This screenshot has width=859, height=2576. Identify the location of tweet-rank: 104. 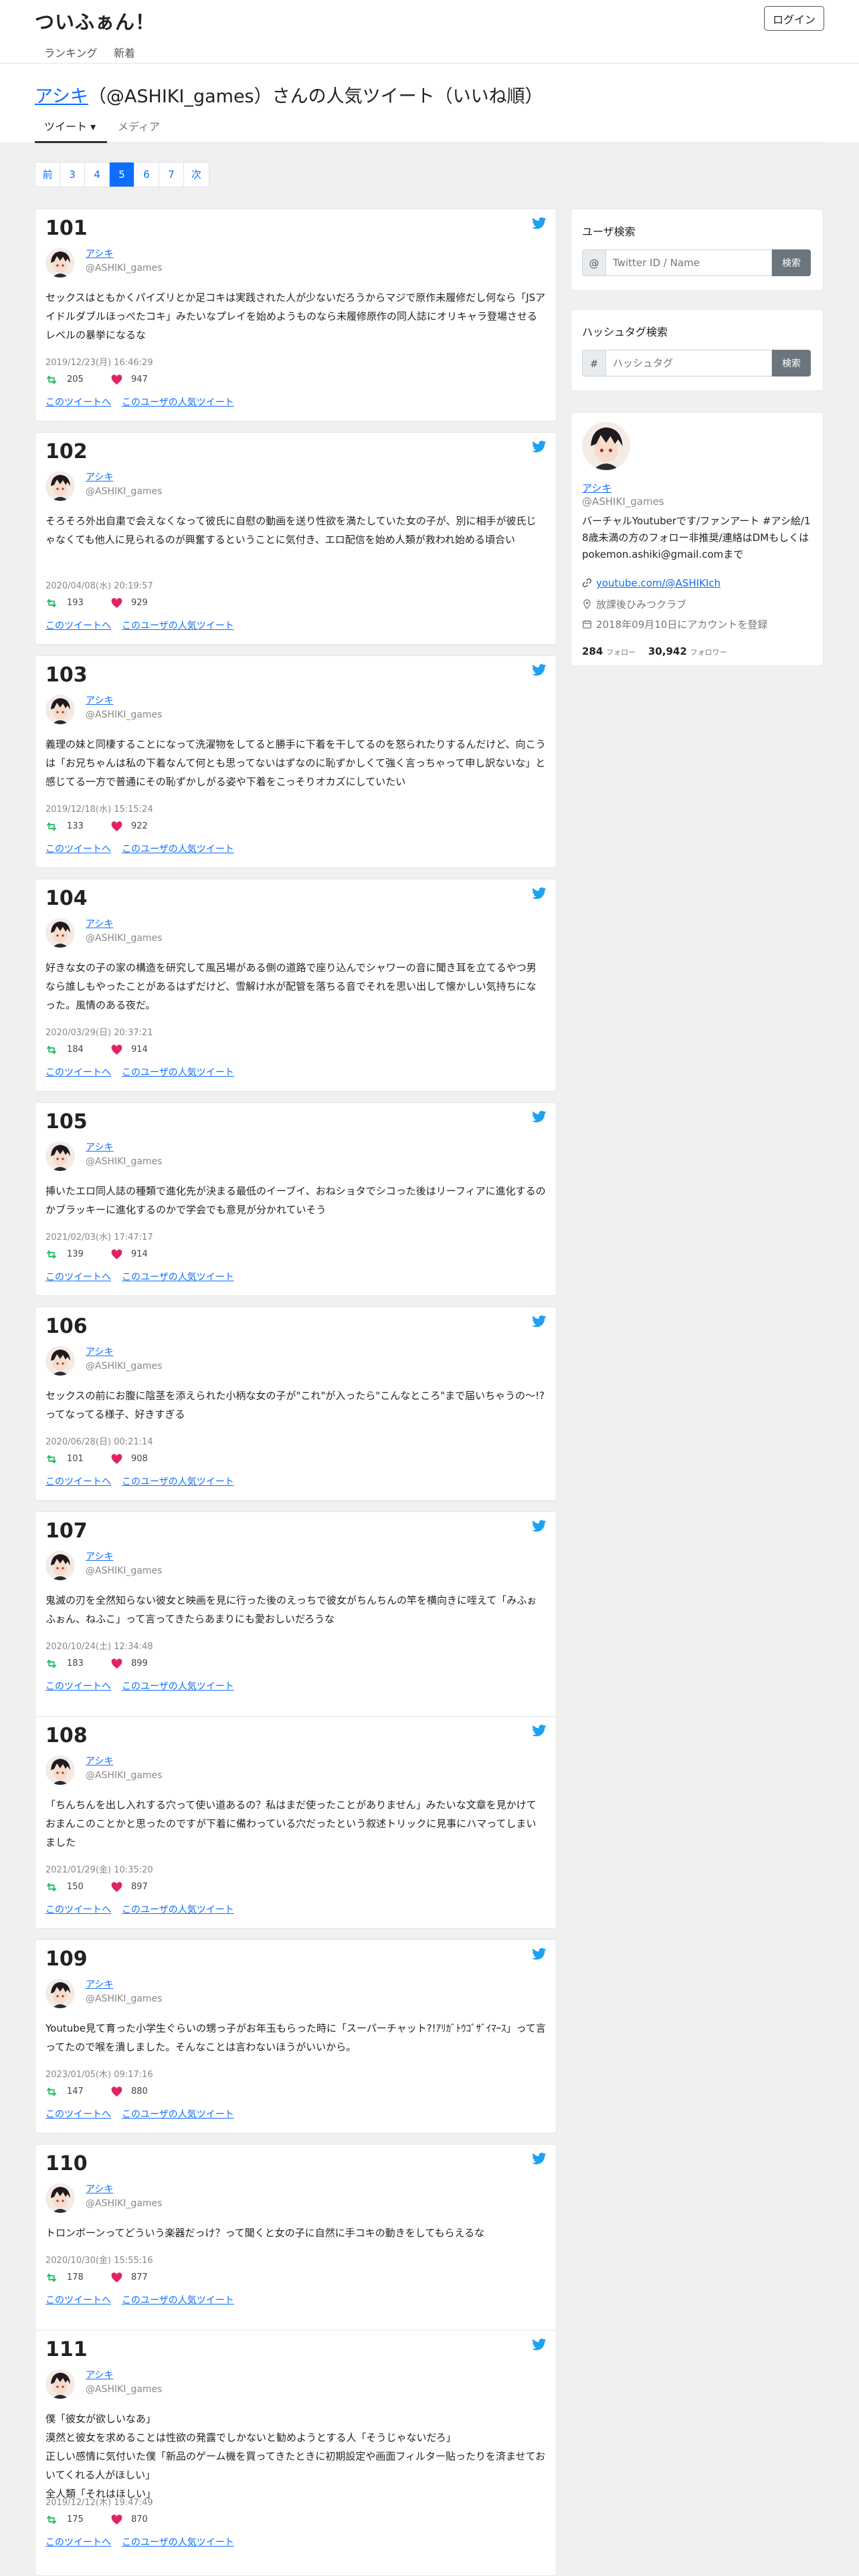
(66, 898).